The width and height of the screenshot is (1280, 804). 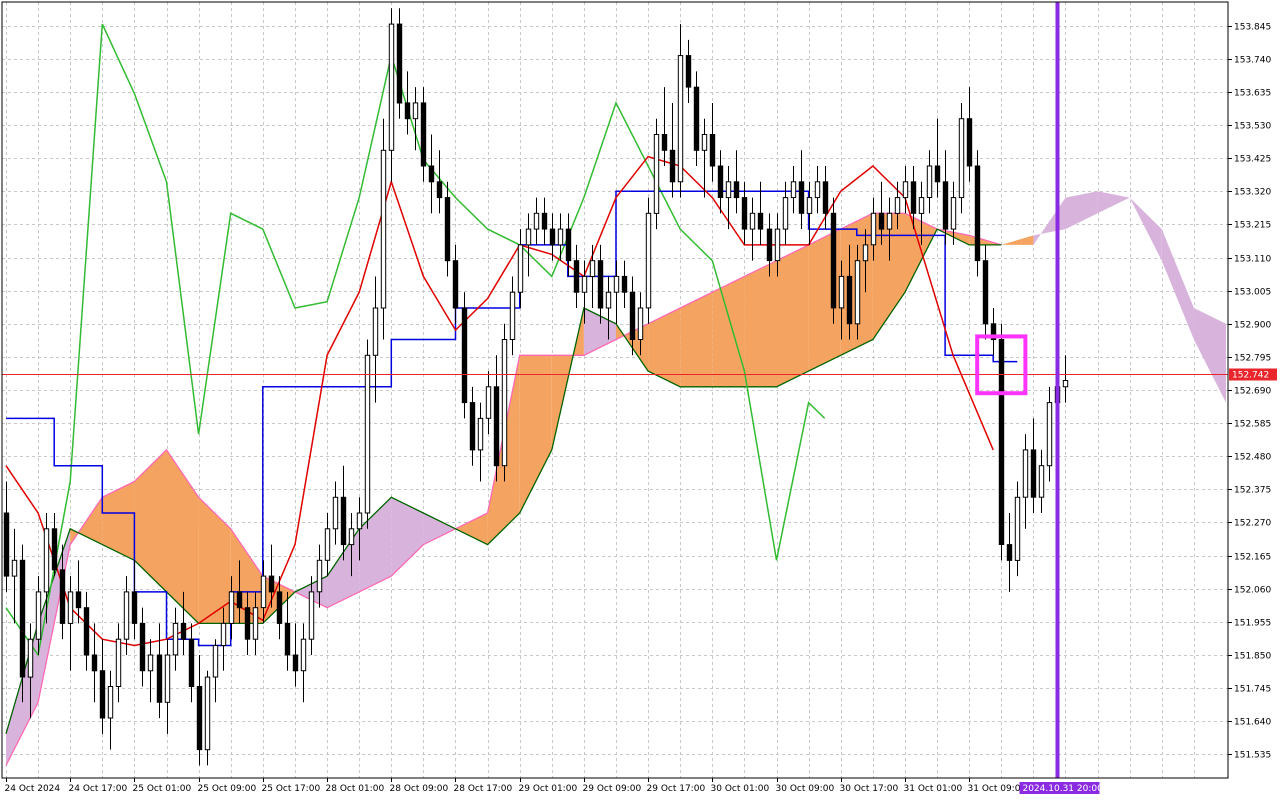 I want to click on cloud-segment-bullish, so click(x=760, y=323).